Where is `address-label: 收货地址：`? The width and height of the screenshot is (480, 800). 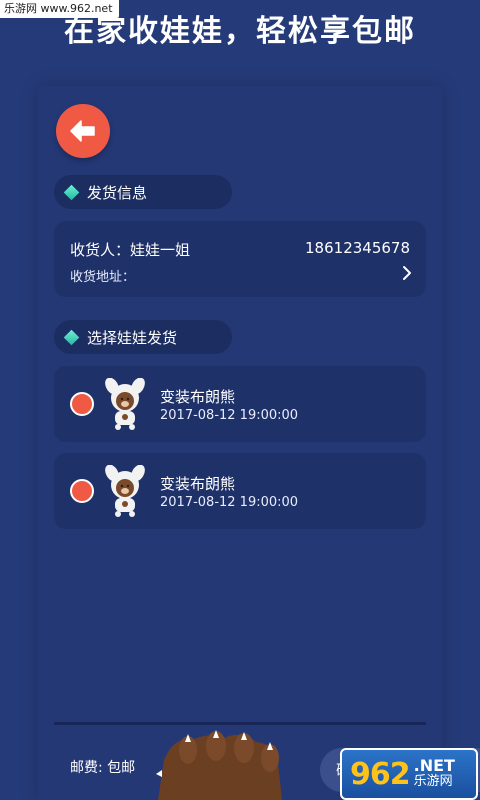 address-label: 收货地址： is located at coordinates (103, 277).